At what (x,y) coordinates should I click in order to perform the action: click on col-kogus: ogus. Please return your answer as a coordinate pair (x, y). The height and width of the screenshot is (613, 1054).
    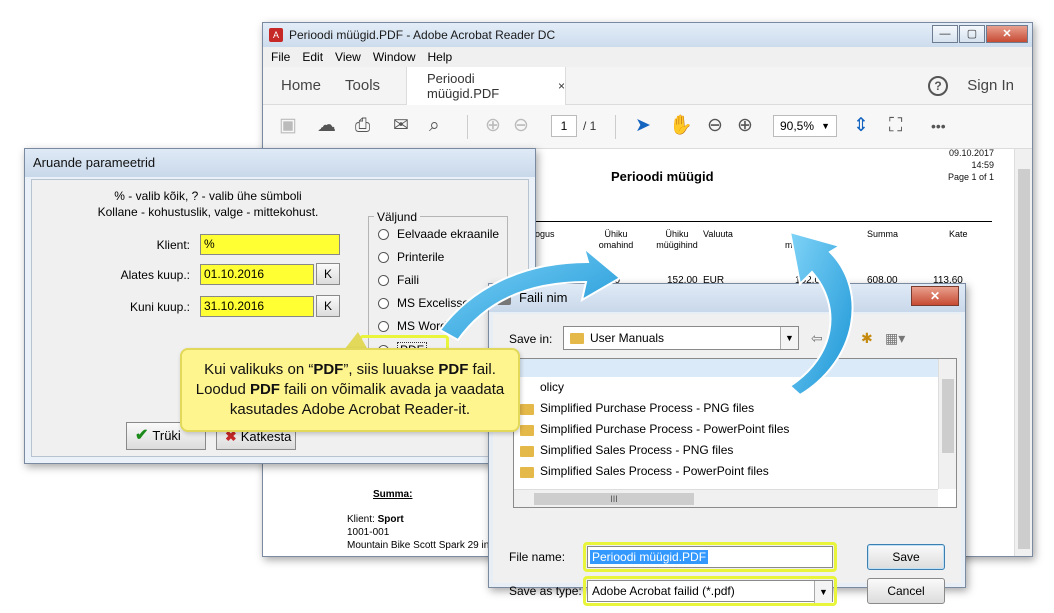
    Looking at the image, I should click on (545, 234).